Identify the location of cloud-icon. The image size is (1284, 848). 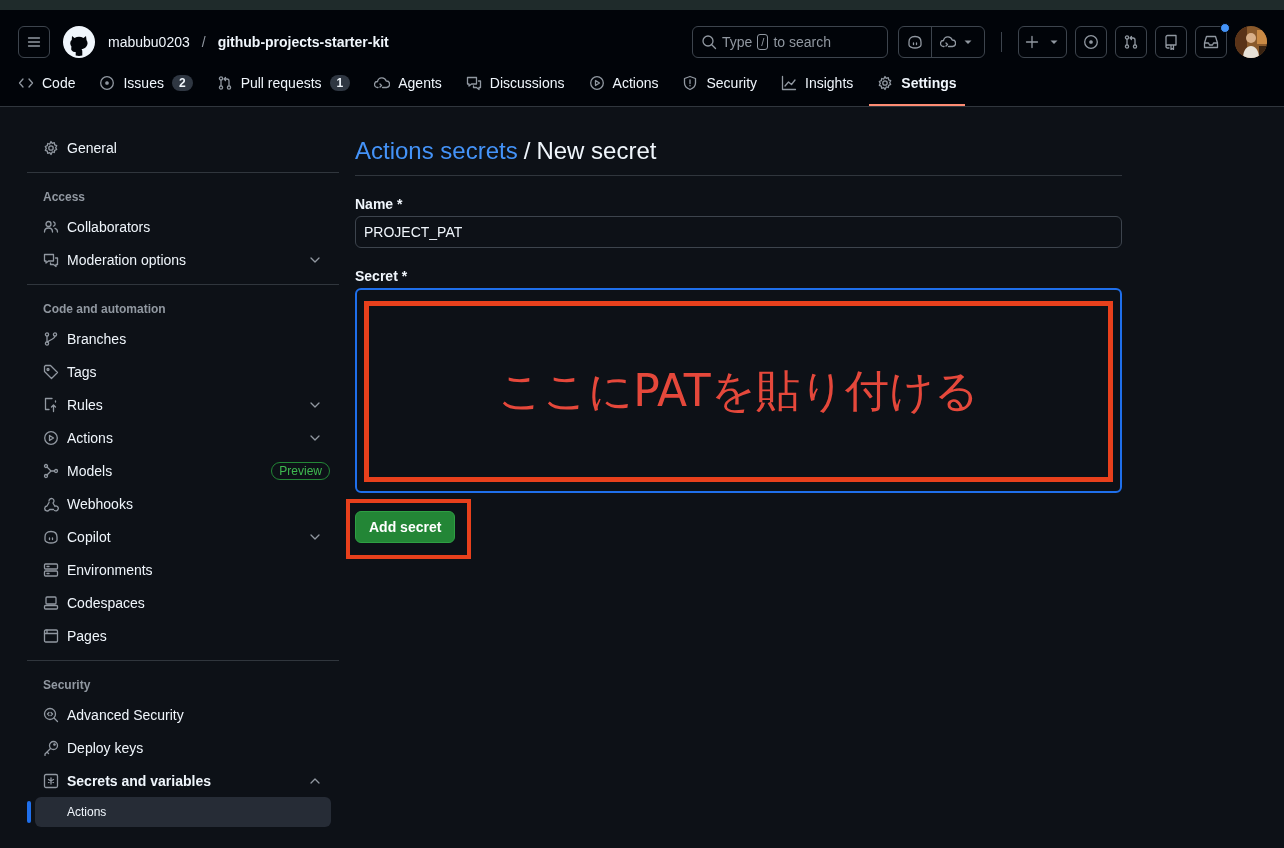
(948, 42).